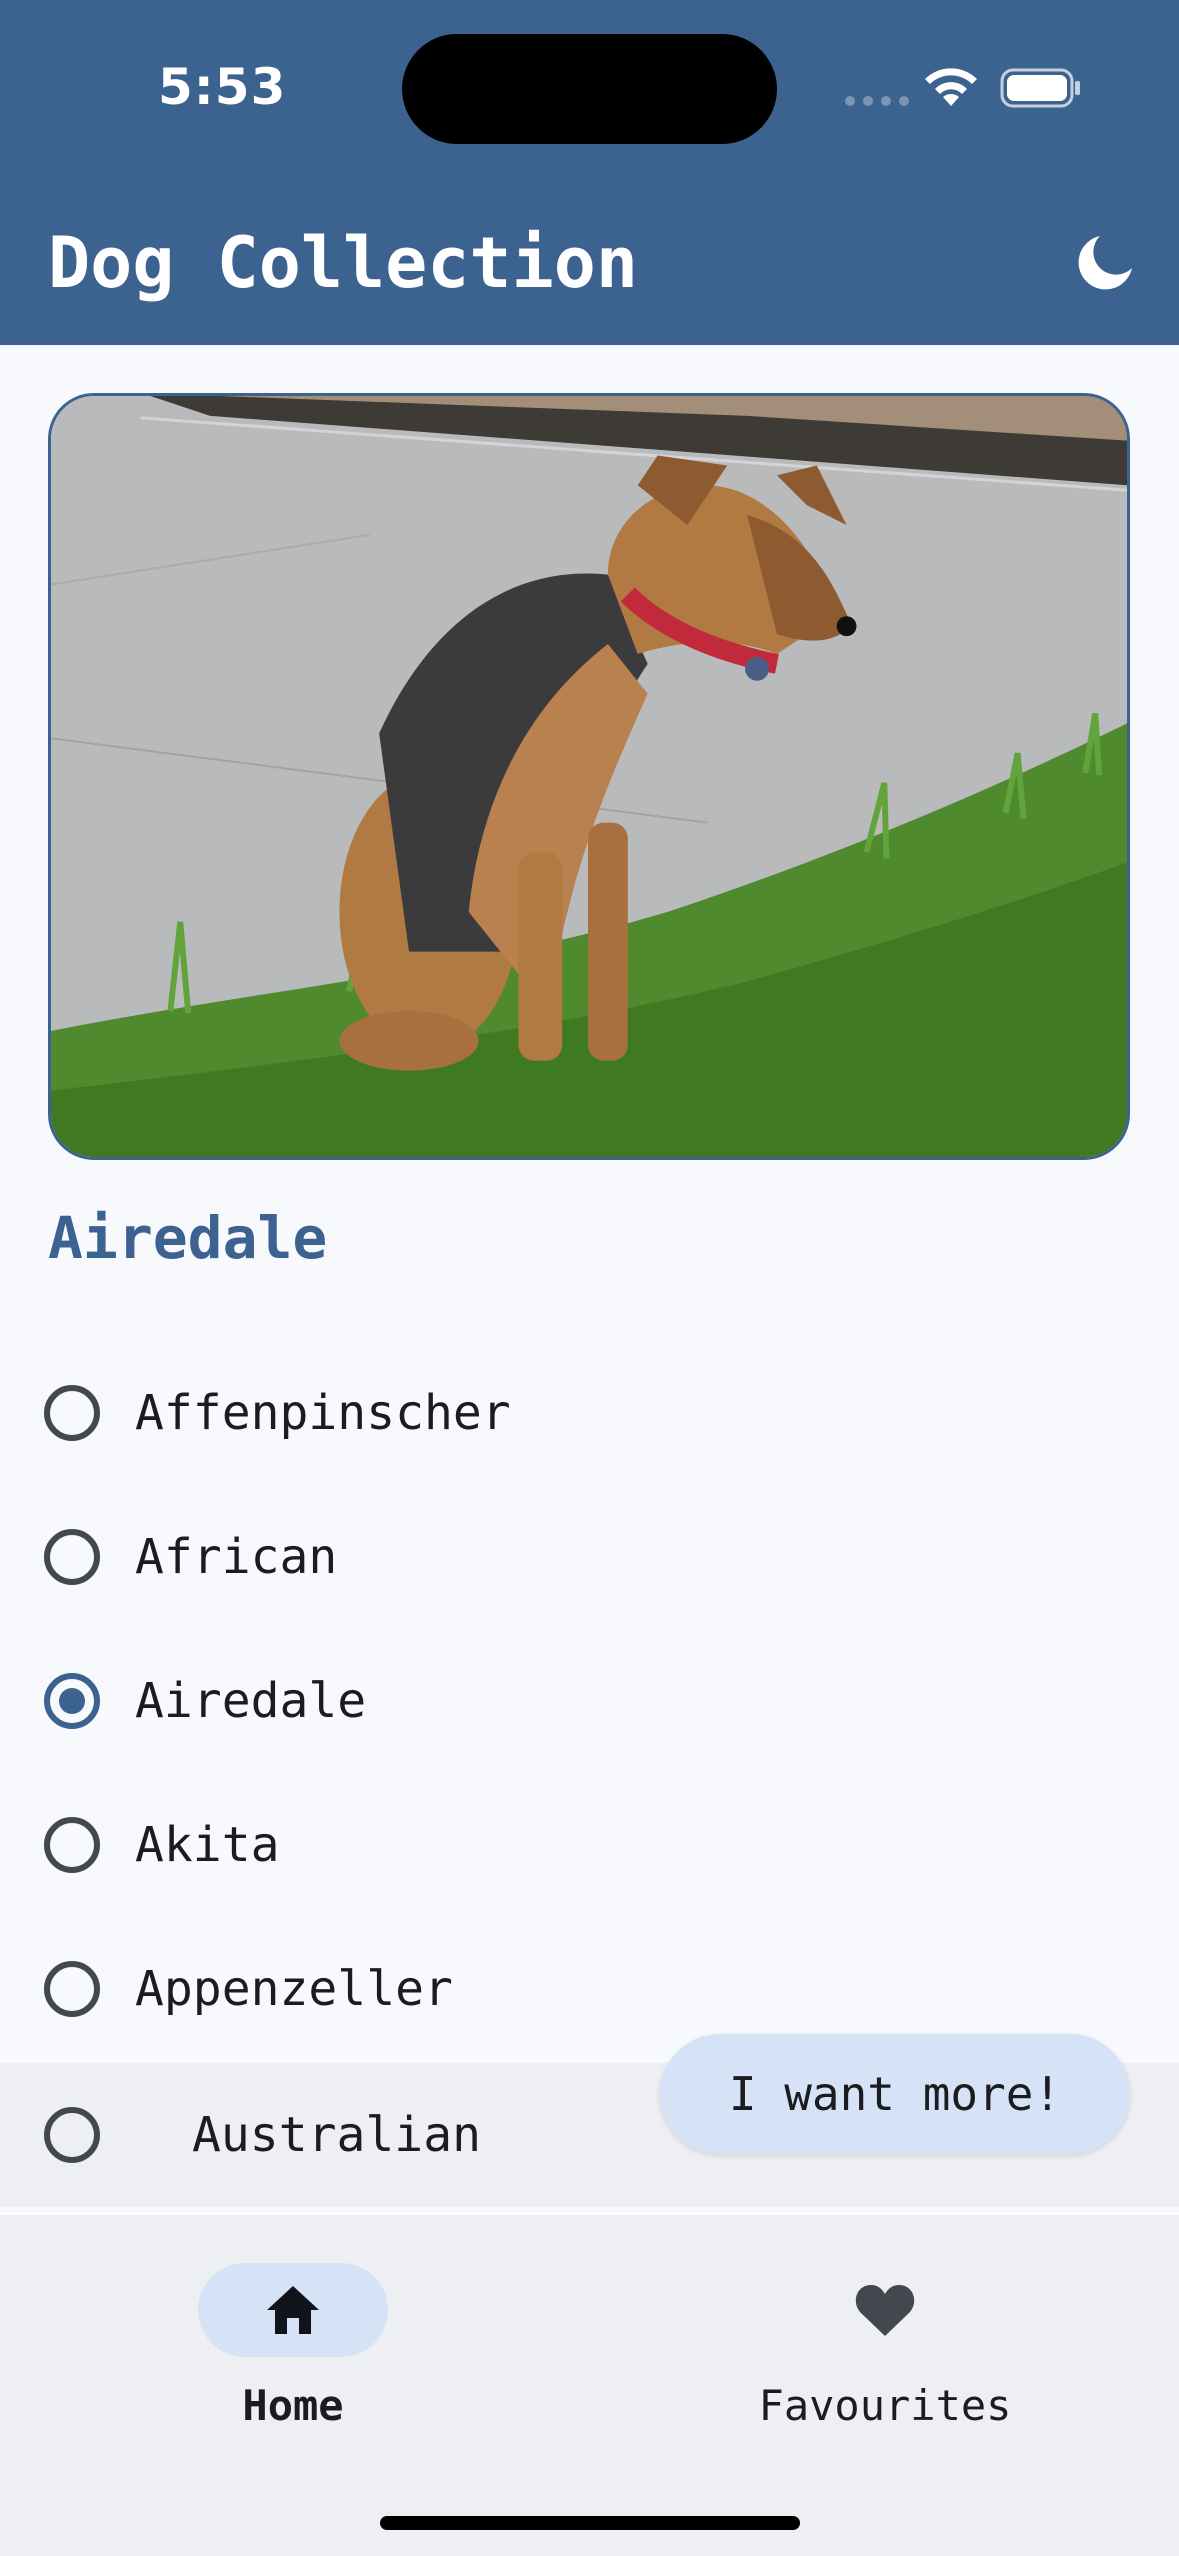 Image resolution: width=1179 pixels, height=2556 pixels. What do you see at coordinates (589, 89) in the screenshot?
I see `dynamic-island` at bounding box center [589, 89].